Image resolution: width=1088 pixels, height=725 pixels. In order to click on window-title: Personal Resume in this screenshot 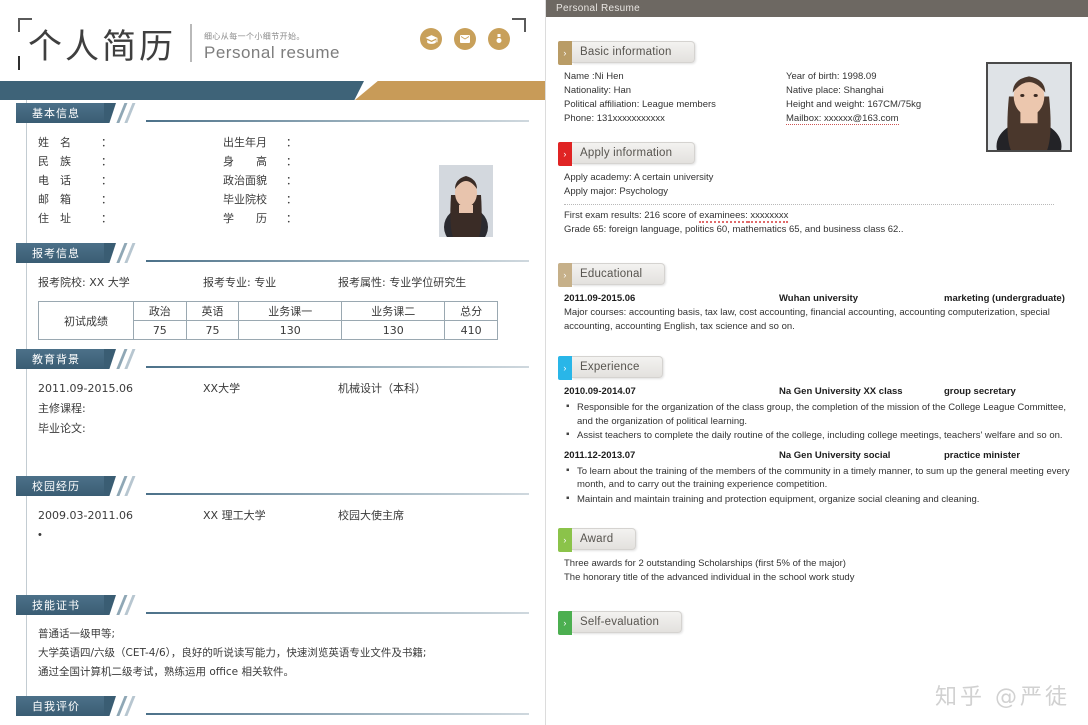, I will do `click(598, 8)`.